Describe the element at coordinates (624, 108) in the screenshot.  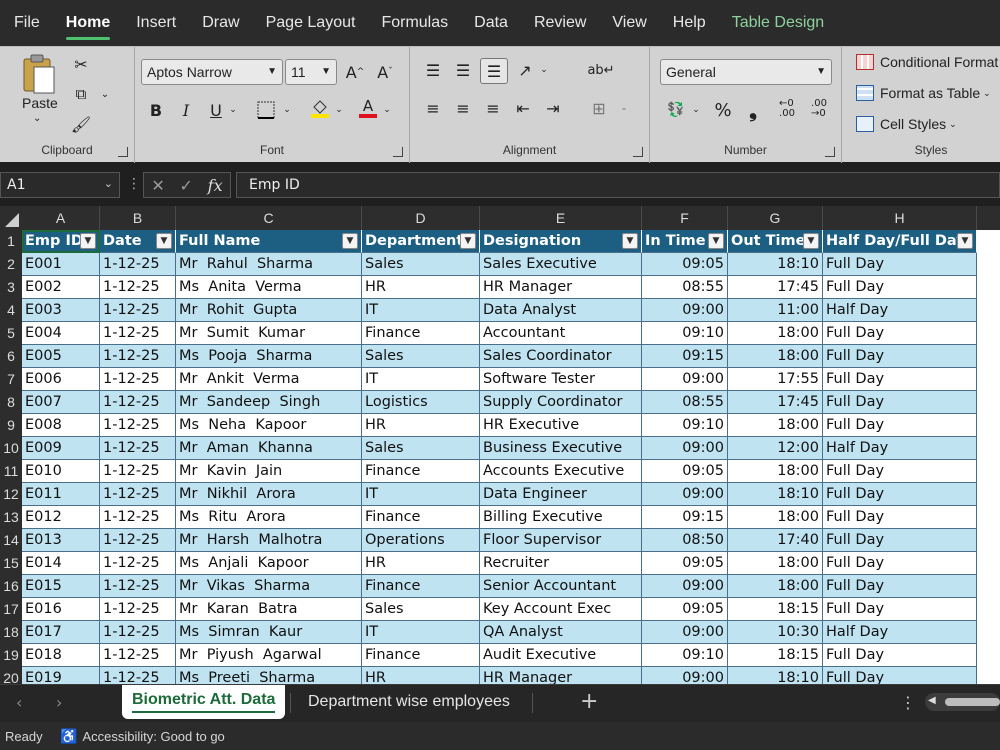
I see `merge-dropdown-icon: ⌄` at that location.